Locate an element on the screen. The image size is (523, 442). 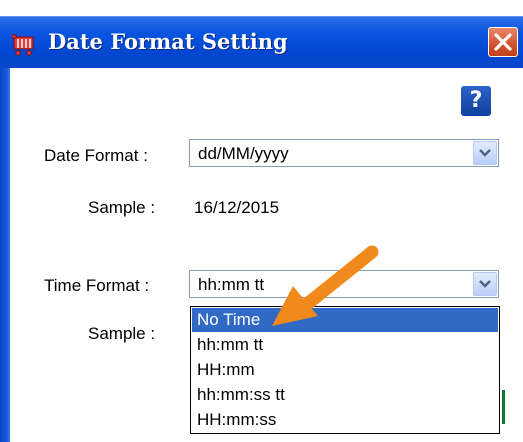
help-icon: ? is located at coordinates (476, 100).